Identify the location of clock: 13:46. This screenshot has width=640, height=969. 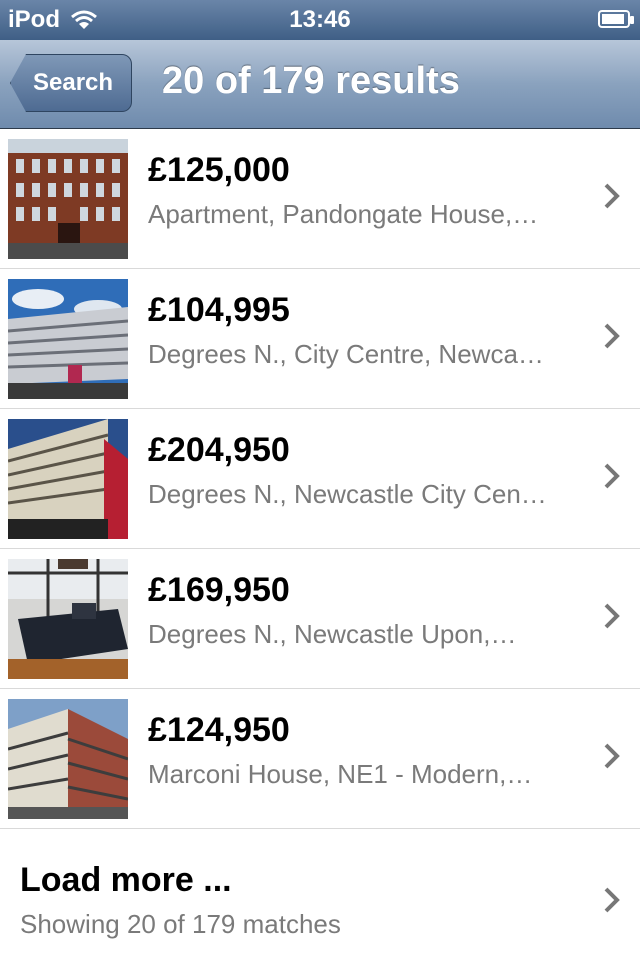
(320, 19).